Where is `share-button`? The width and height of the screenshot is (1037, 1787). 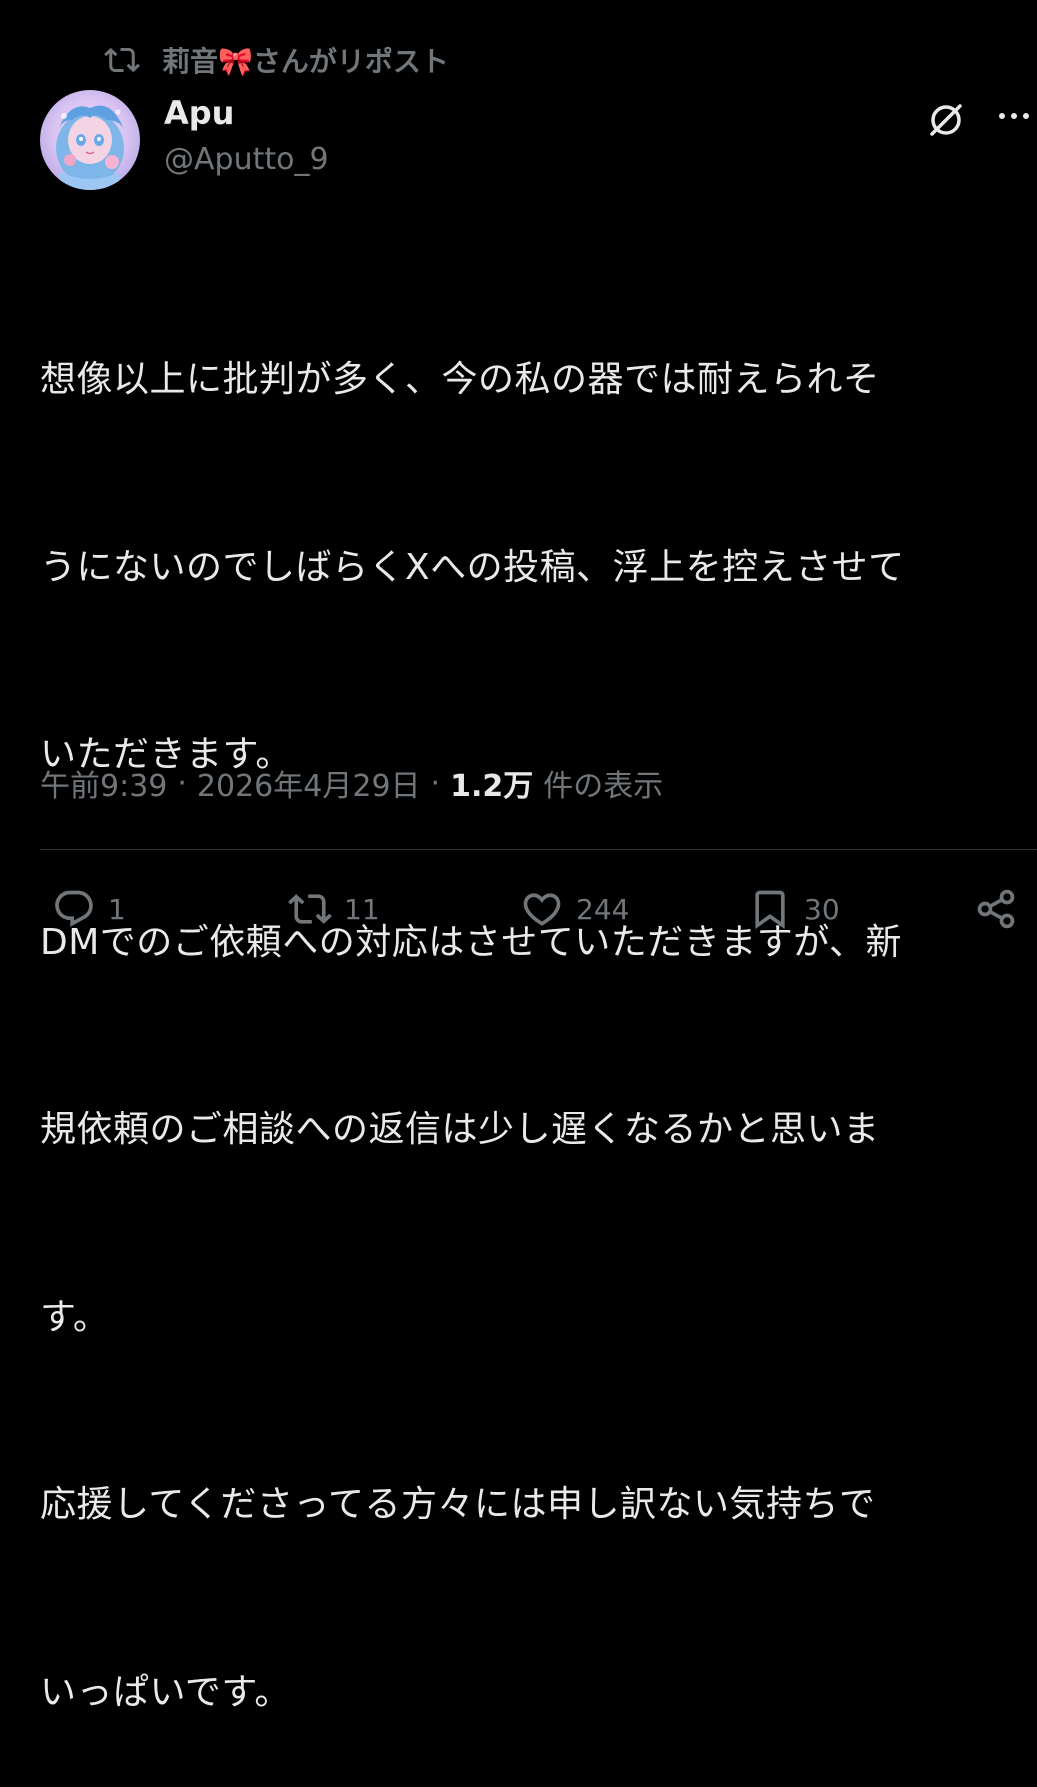
share-button is located at coordinates (996, 909).